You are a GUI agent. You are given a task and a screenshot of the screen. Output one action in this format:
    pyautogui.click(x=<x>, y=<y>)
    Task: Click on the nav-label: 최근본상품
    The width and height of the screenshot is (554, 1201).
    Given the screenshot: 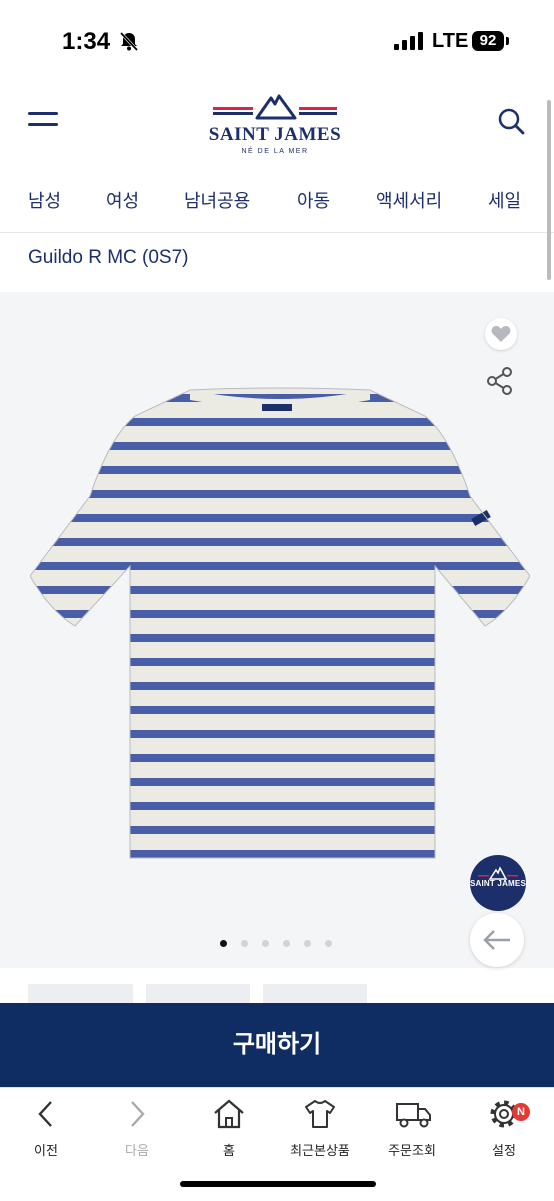 What is the action you would take?
    pyautogui.click(x=320, y=1150)
    